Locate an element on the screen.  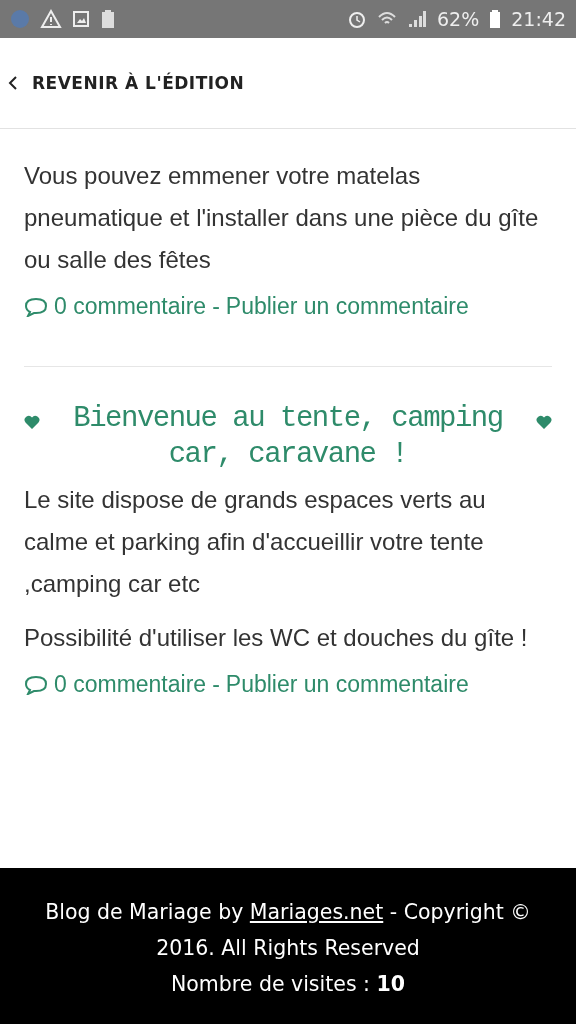
battery-icon is located at coordinates (495, 19).